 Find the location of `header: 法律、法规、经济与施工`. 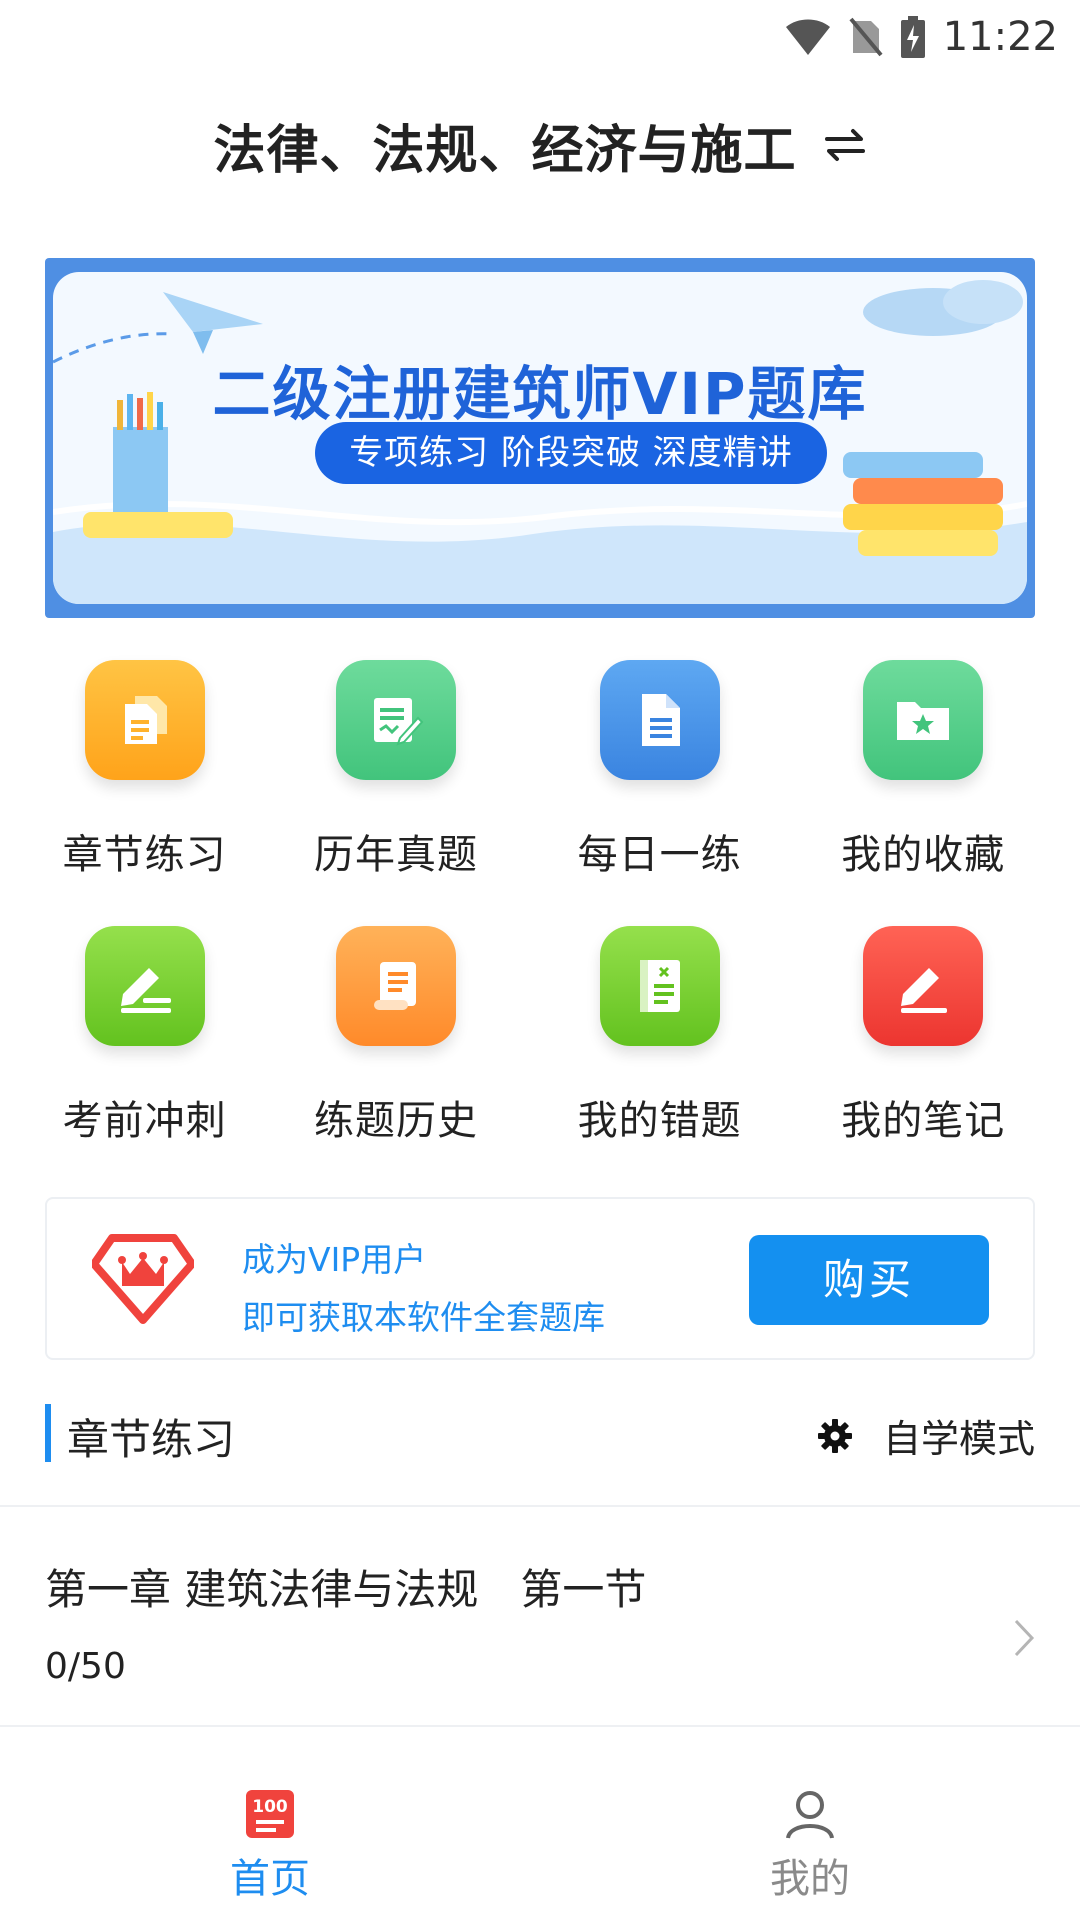

header: 法律、法规、经济与施工 is located at coordinates (540, 145).